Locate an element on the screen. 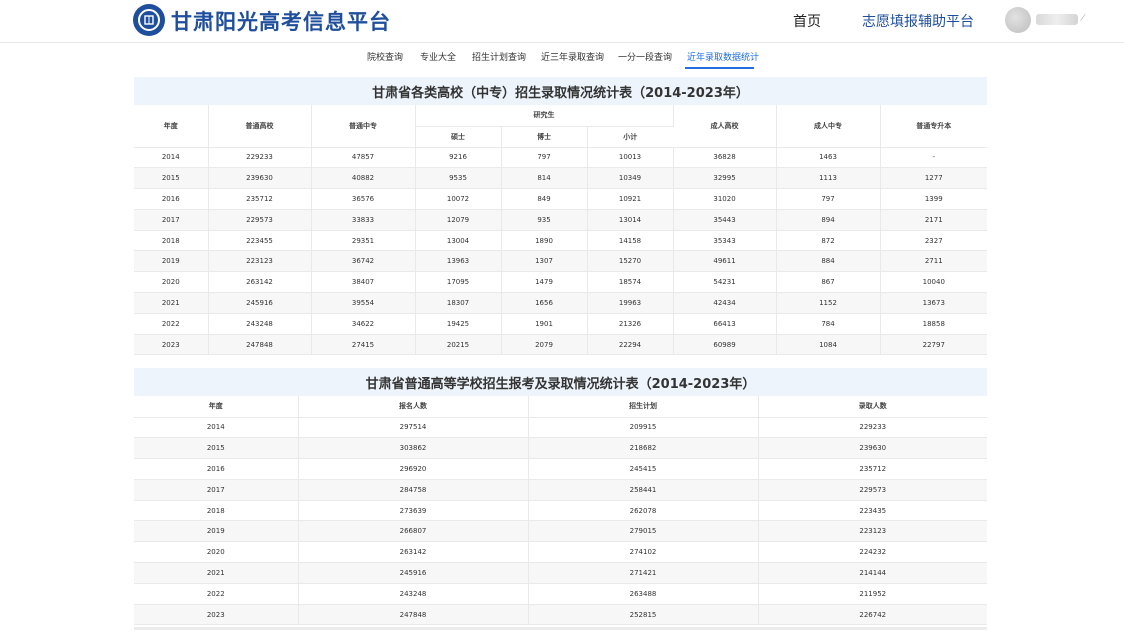 Image resolution: width=1124 pixels, height=632 pixels. nav-home-link: 首页 is located at coordinates (807, 21).